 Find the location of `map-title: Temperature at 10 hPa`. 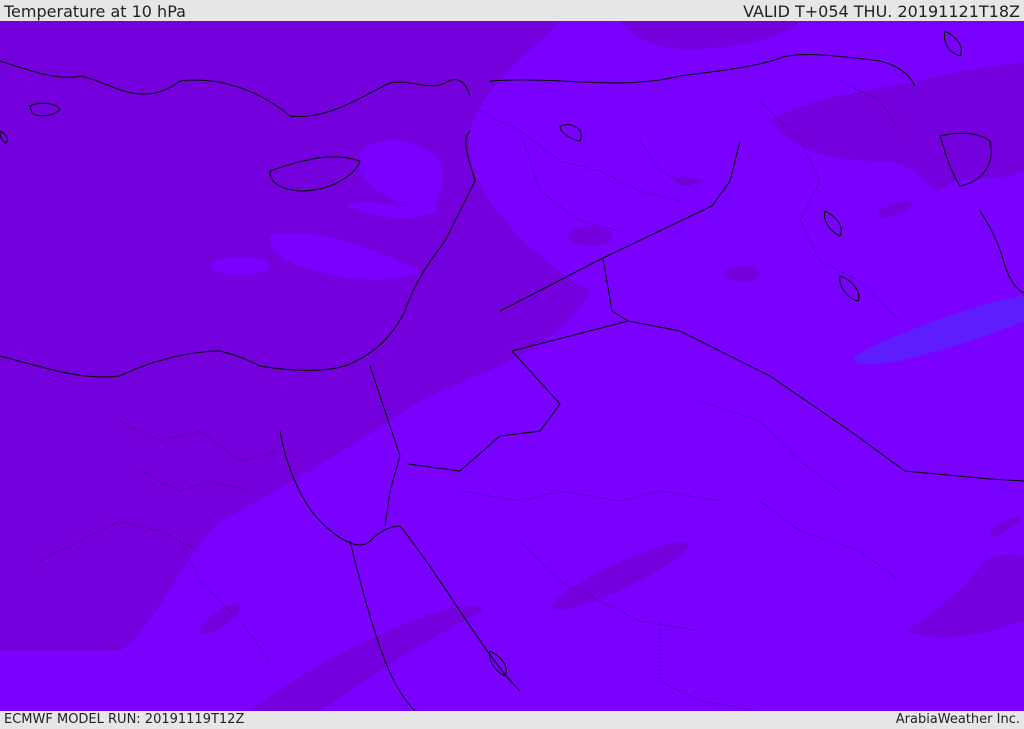

map-title: Temperature at 10 hPa is located at coordinates (95, 11).